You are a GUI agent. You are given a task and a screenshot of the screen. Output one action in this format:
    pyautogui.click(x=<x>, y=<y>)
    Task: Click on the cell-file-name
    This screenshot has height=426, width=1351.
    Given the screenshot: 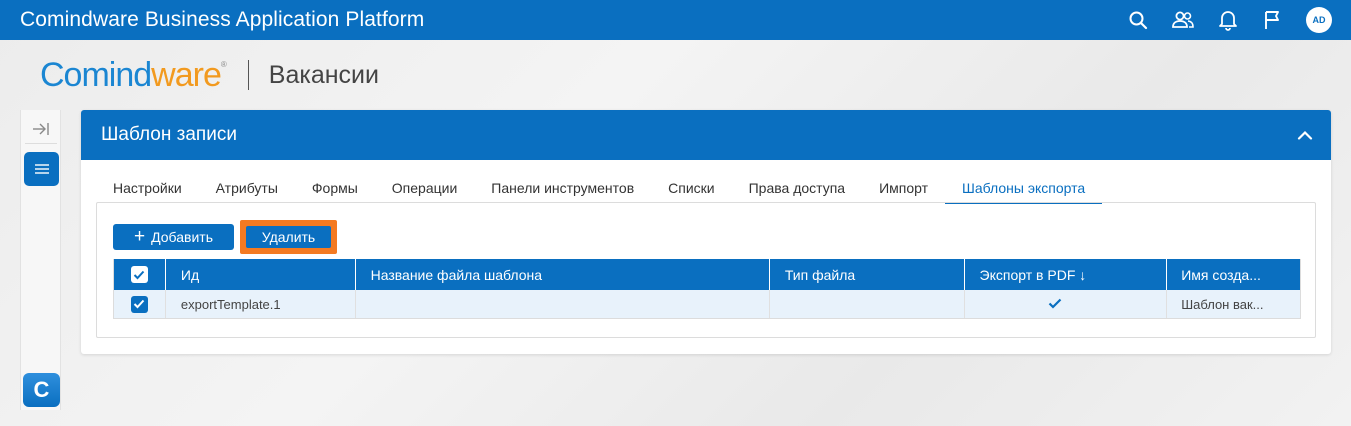 What is the action you would take?
    pyautogui.click(x=563, y=304)
    